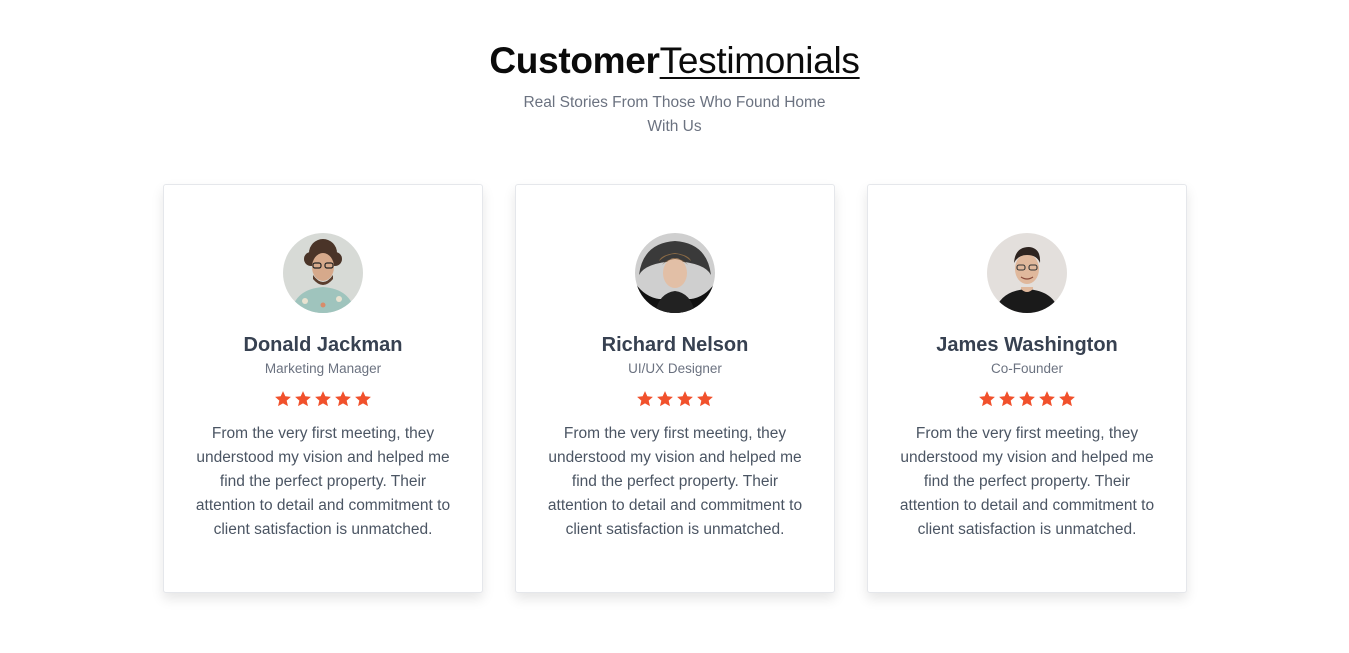 Image resolution: width=1349 pixels, height=653 pixels. Describe the element at coordinates (1027, 368) in the screenshot. I see `testimonial-role: Co-Founder` at that location.